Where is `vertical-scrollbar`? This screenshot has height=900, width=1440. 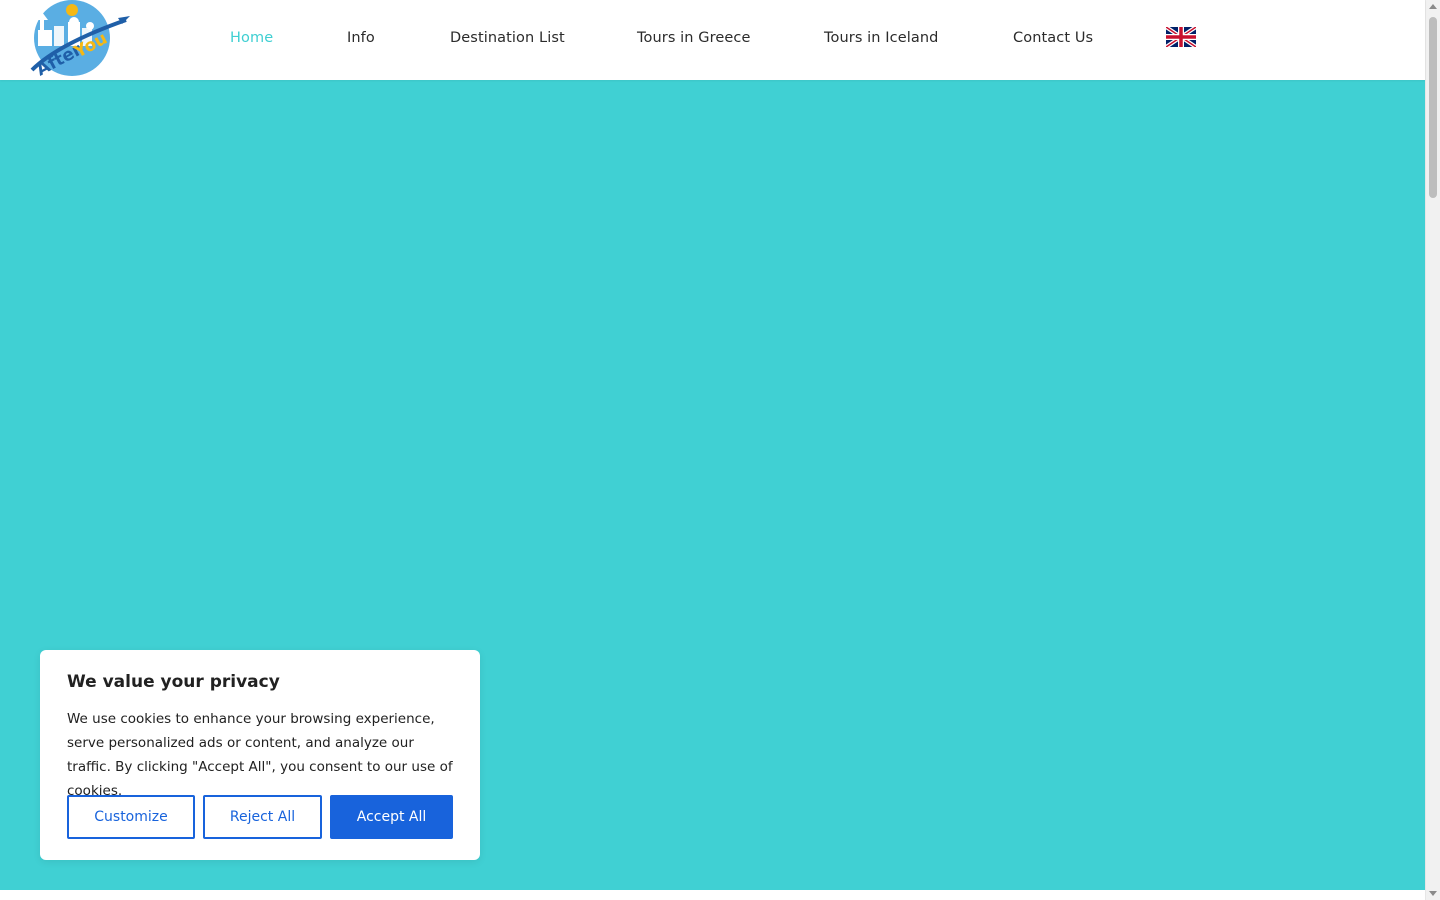
vertical-scrollbar is located at coordinates (1432, 450).